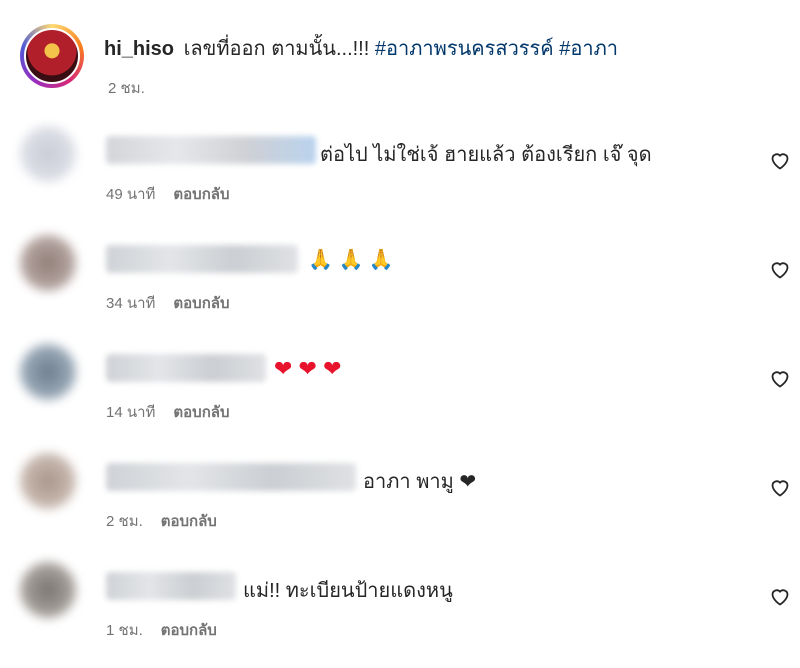 This screenshot has width=800, height=668. I want to click on post-author-avatar-ring, so click(52, 56).